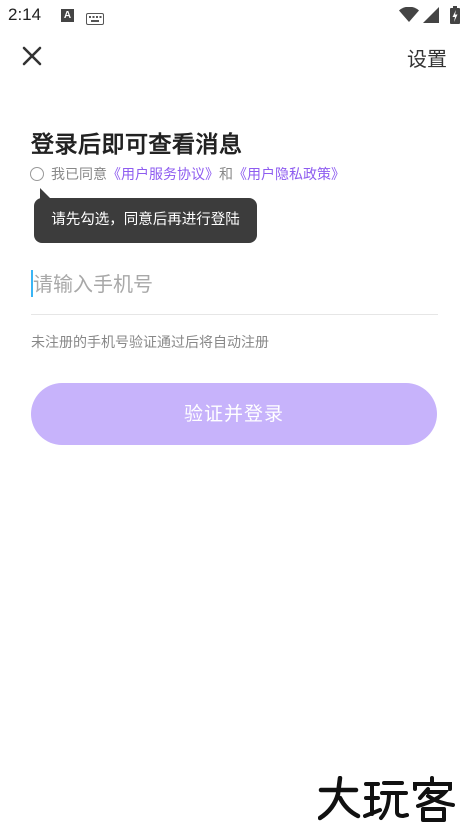 This screenshot has height=833, width=468. What do you see at coordinates (137, 145) in the screenshot?
I see `page-title: 登录后即可查看消息` at bounding box center [137, 145].